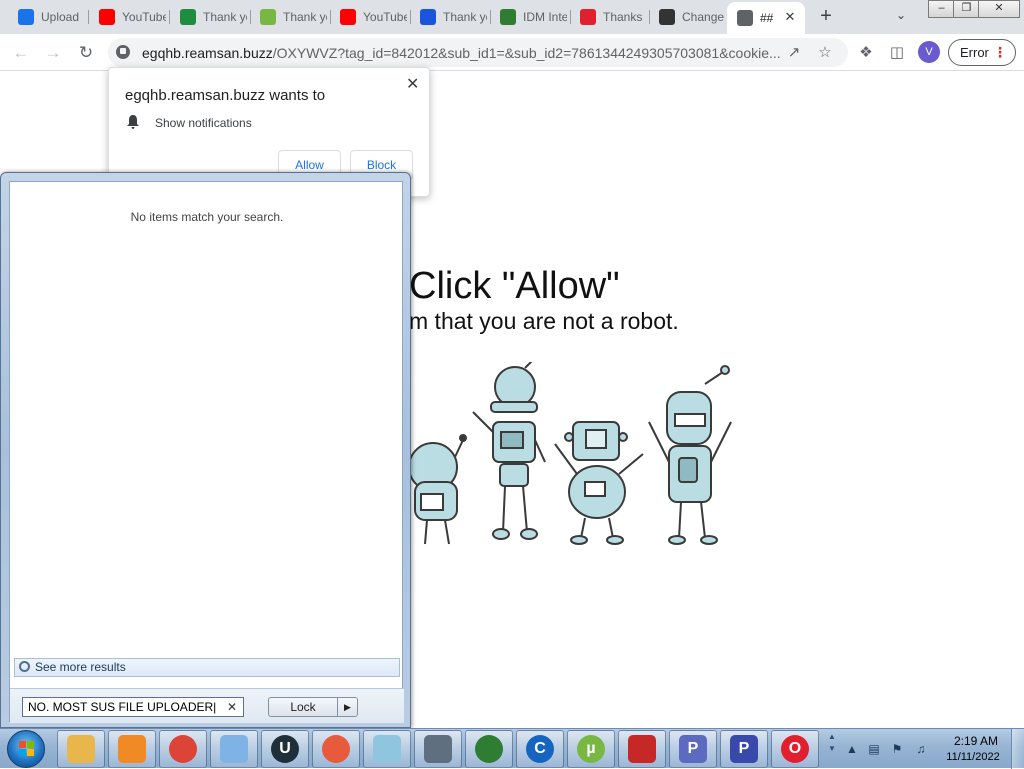  I want to click on extensions-puzzle-icon: ❖, so click(866, 53).